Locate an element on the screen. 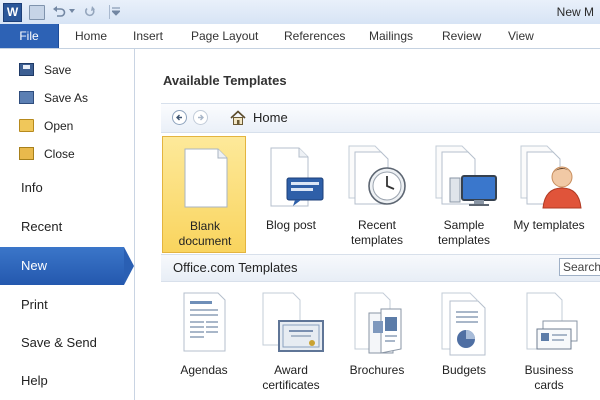 This screenshot has height=400, width=600. certificate-icon is located at coordinates (293, 322).